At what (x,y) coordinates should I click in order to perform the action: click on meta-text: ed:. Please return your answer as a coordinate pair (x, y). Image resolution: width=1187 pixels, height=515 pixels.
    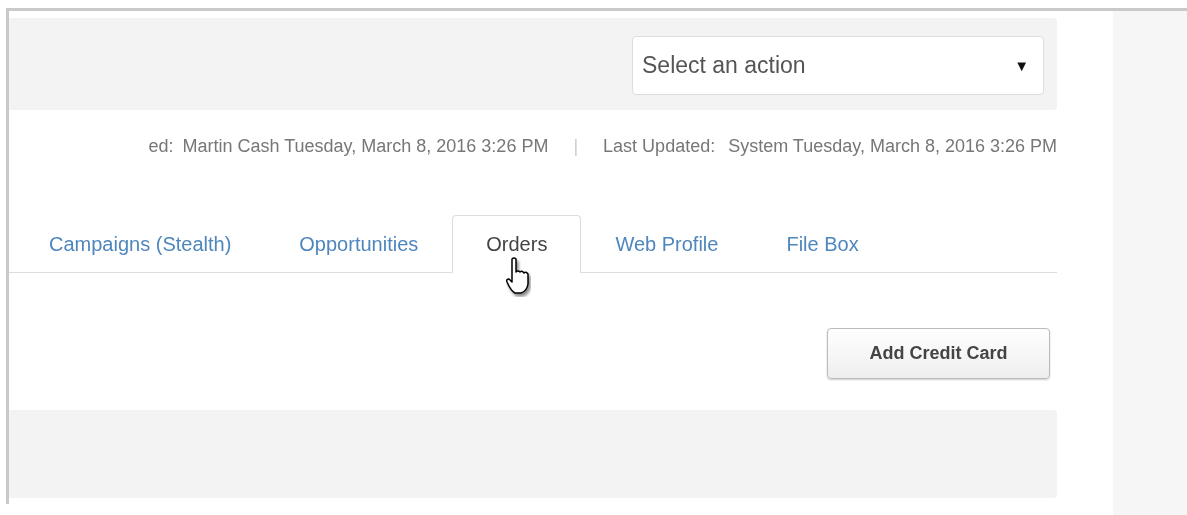
    Looking at the image, I should click on (161, 146).